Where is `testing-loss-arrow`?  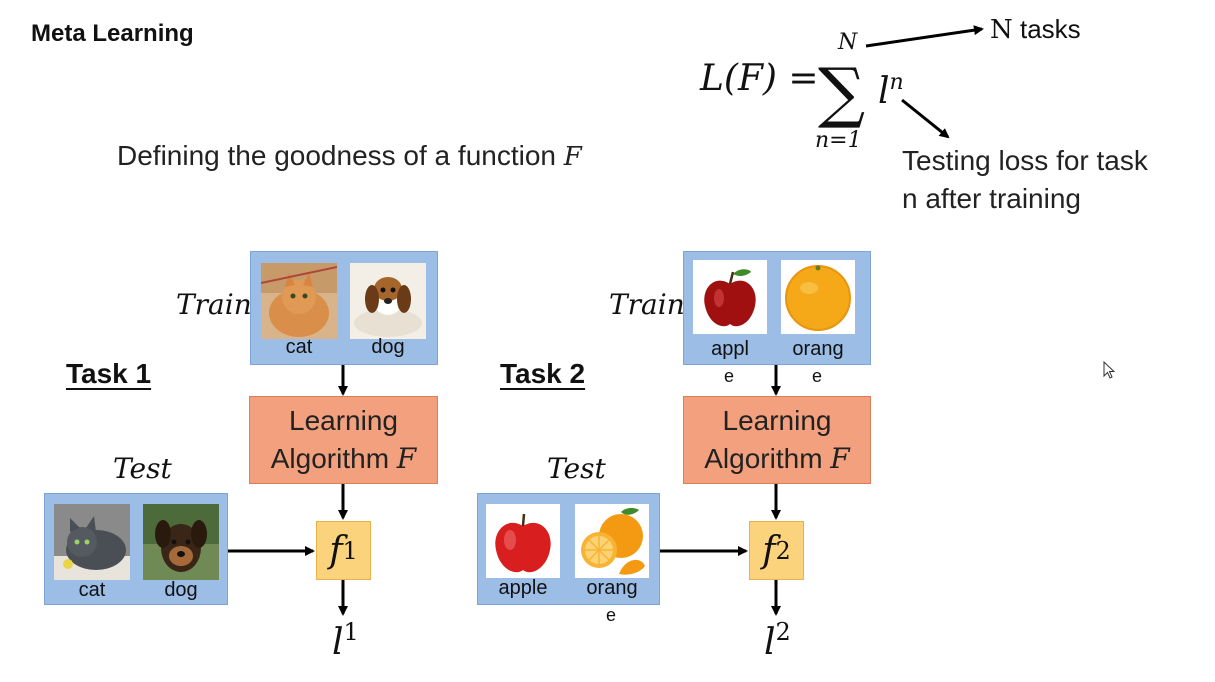 testing-loss-arrow is located at coordinates (925, 118).